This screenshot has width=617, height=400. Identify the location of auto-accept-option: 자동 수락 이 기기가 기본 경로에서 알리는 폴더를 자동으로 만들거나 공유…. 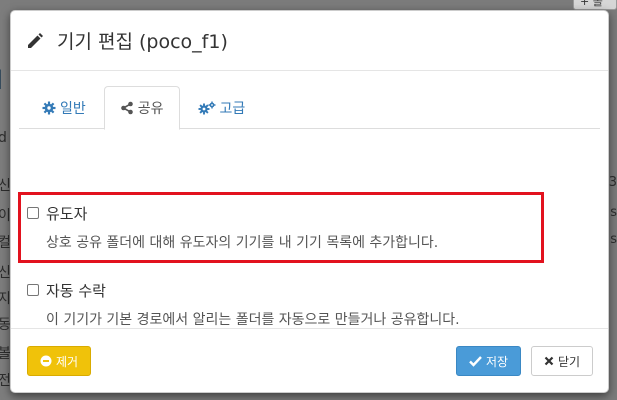
(243, 304).